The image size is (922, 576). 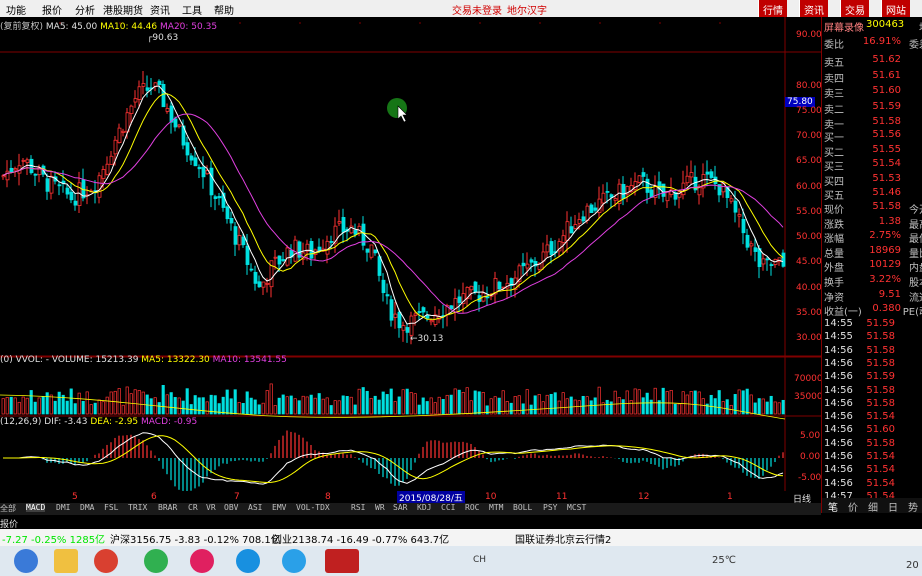 I want to click on menu-quote: 报价, so click(x=52, y=9).